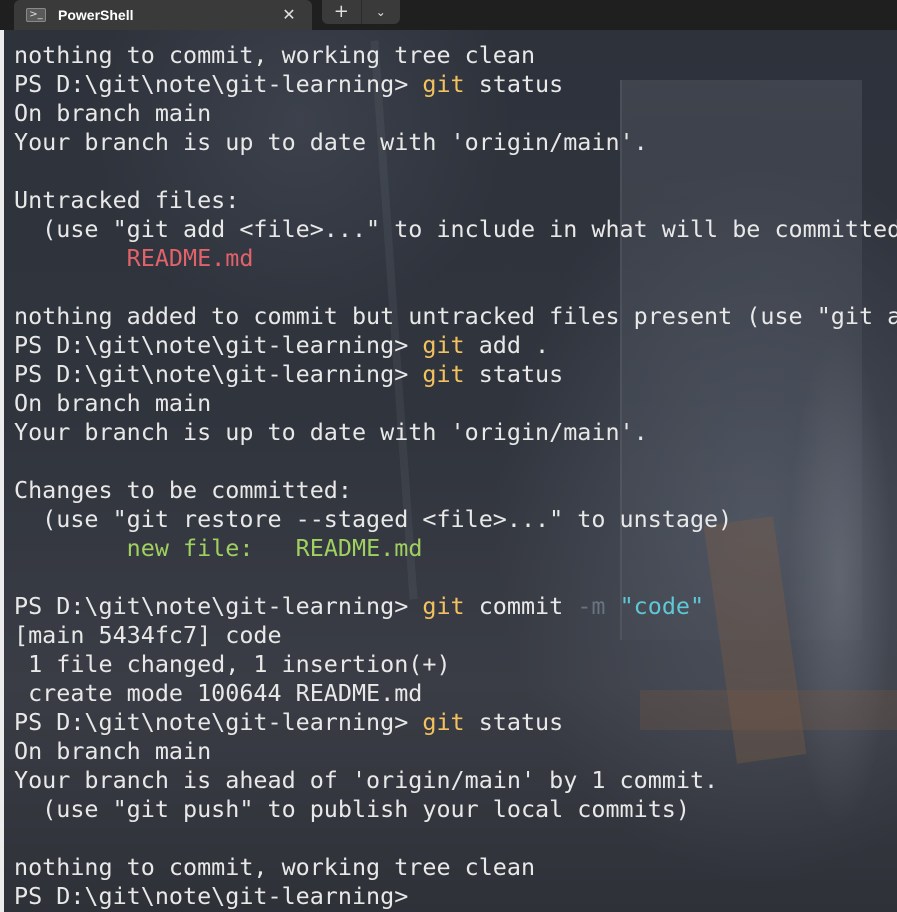  I want to click on terminal-text-segment: Changes to be committed:, so click(183, 490).